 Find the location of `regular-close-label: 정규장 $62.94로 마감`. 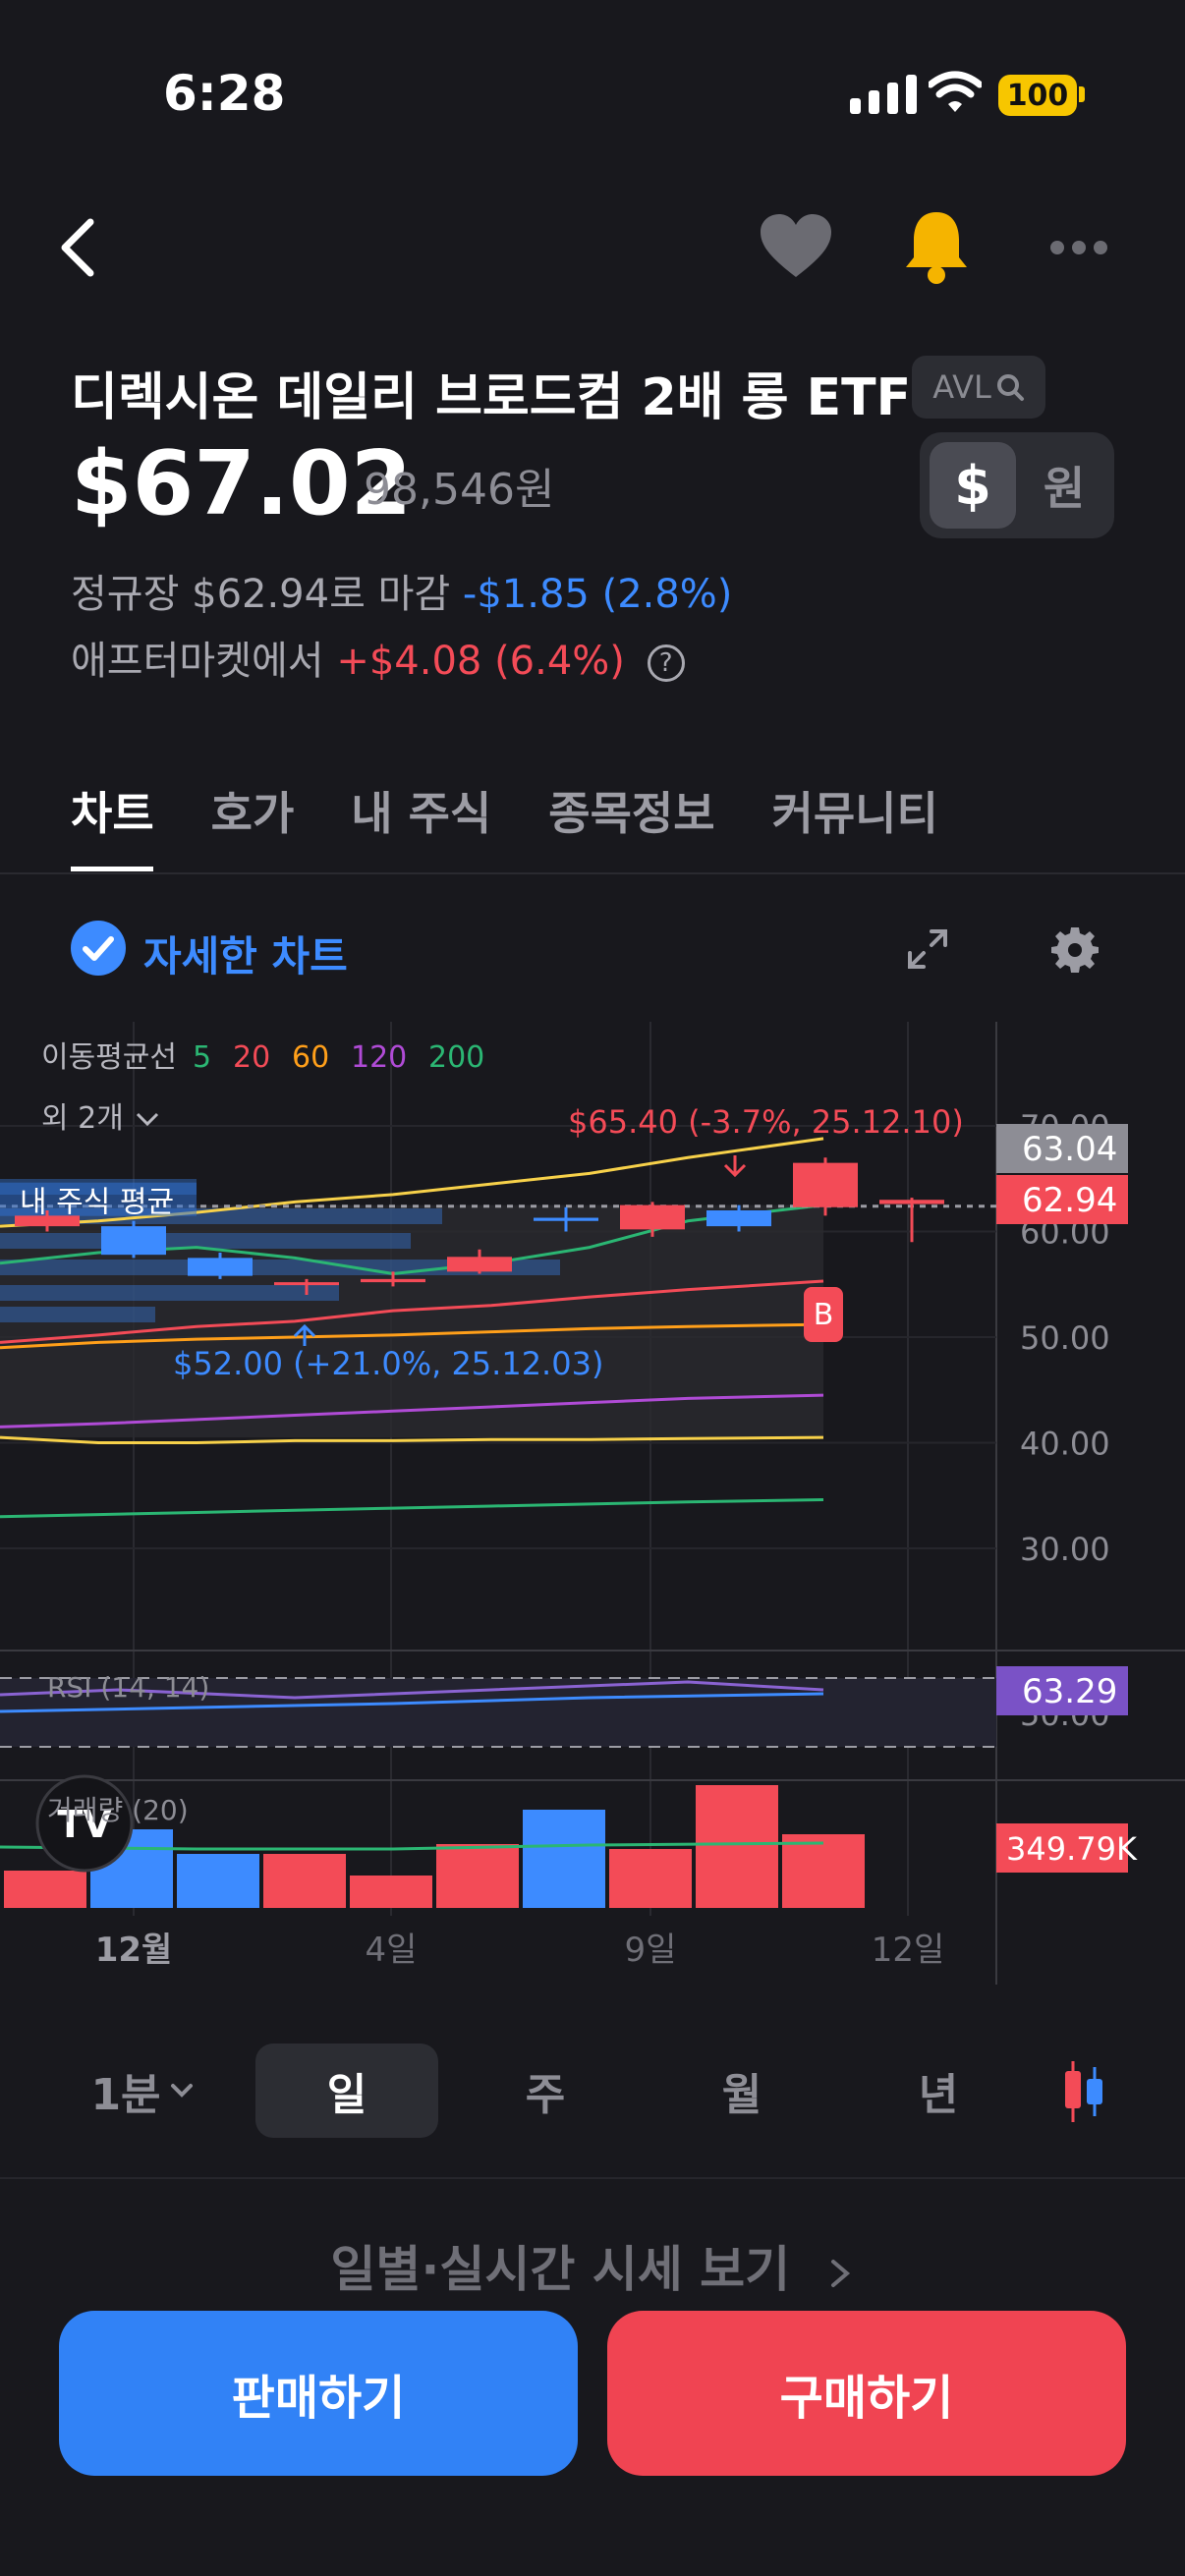

regular-close-label: 정규장 $62.94로 마감 is located at coordinates (261, 594).